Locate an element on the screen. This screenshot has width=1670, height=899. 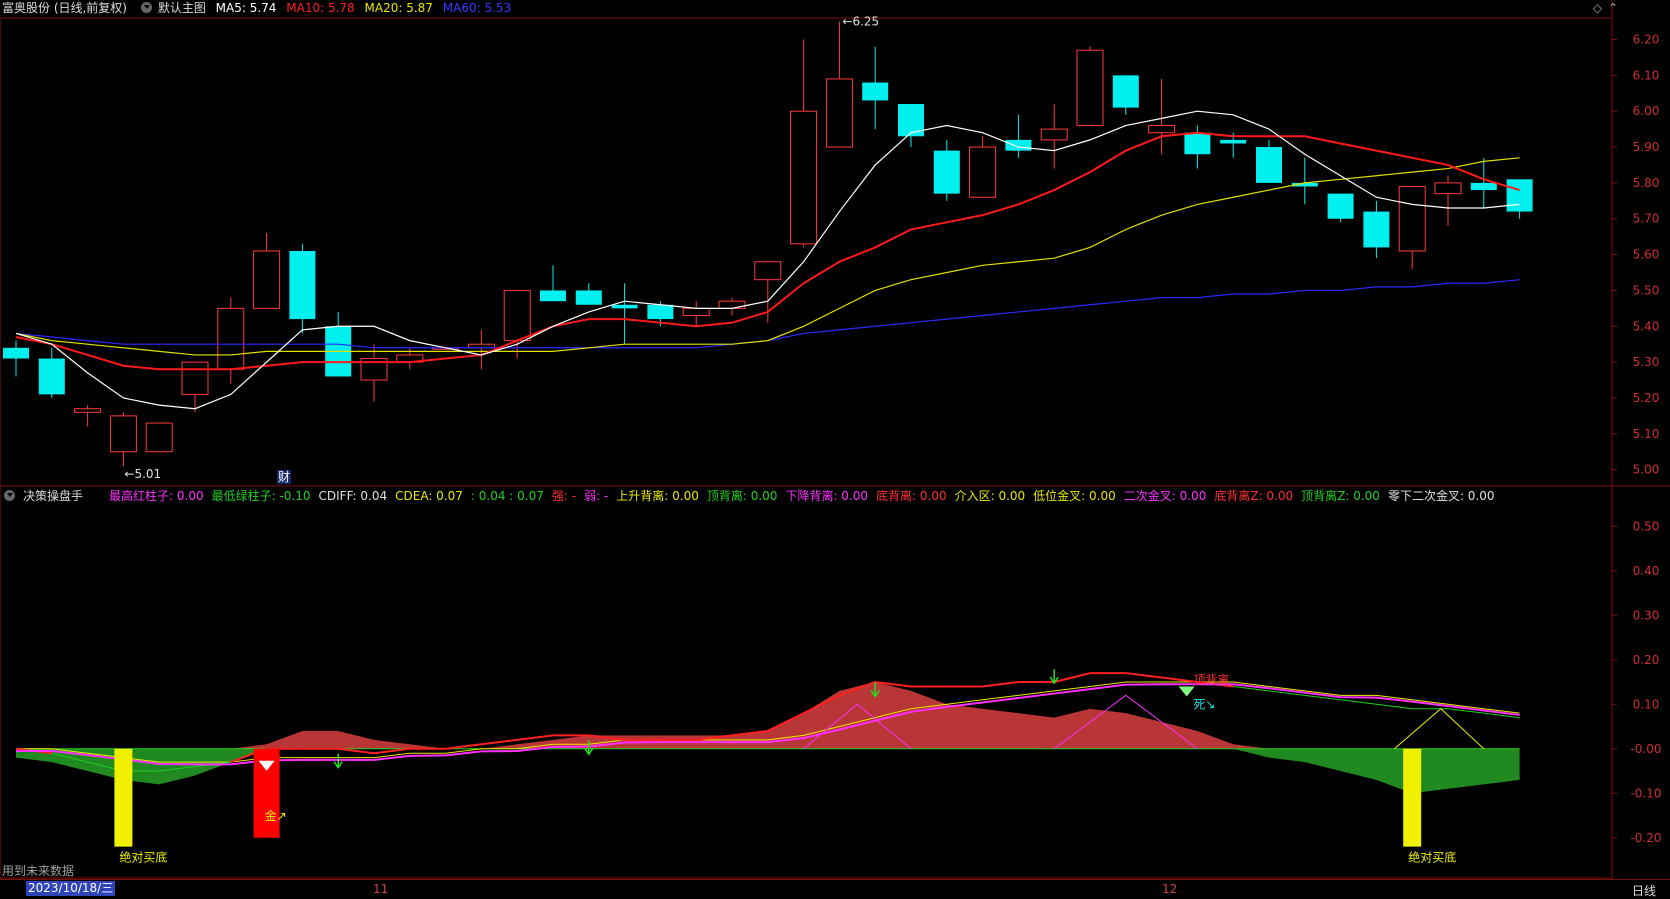
low-price-annotation: ←5.01 is located at coordinates (142, 474).